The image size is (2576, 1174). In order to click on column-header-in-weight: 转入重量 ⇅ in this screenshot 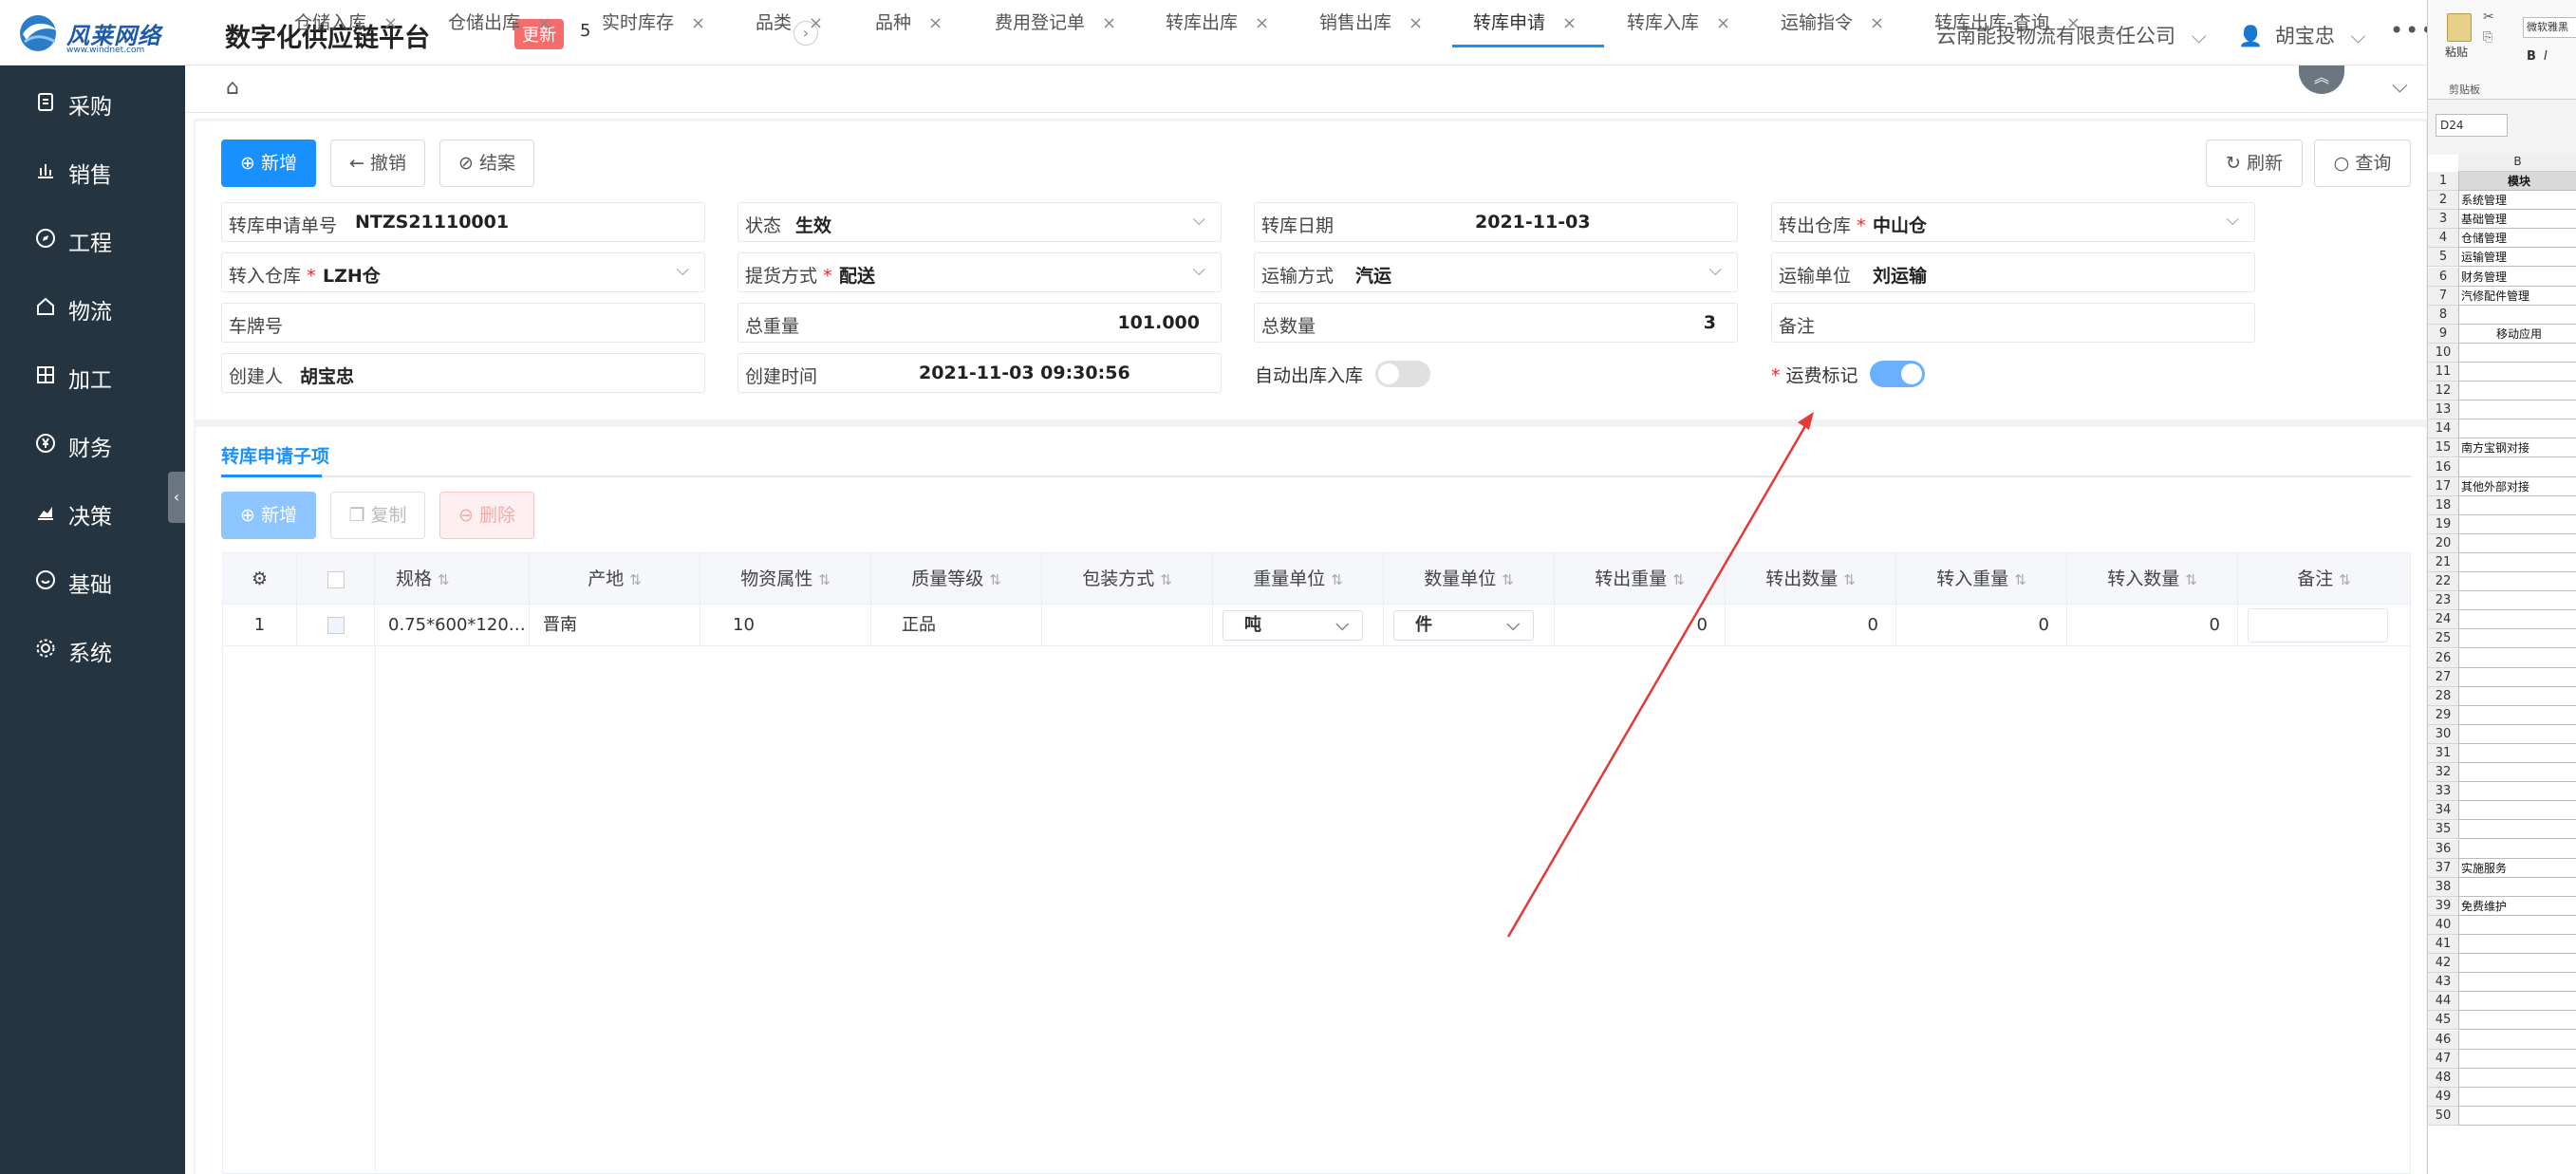, I will do `click(1981, 579)`.